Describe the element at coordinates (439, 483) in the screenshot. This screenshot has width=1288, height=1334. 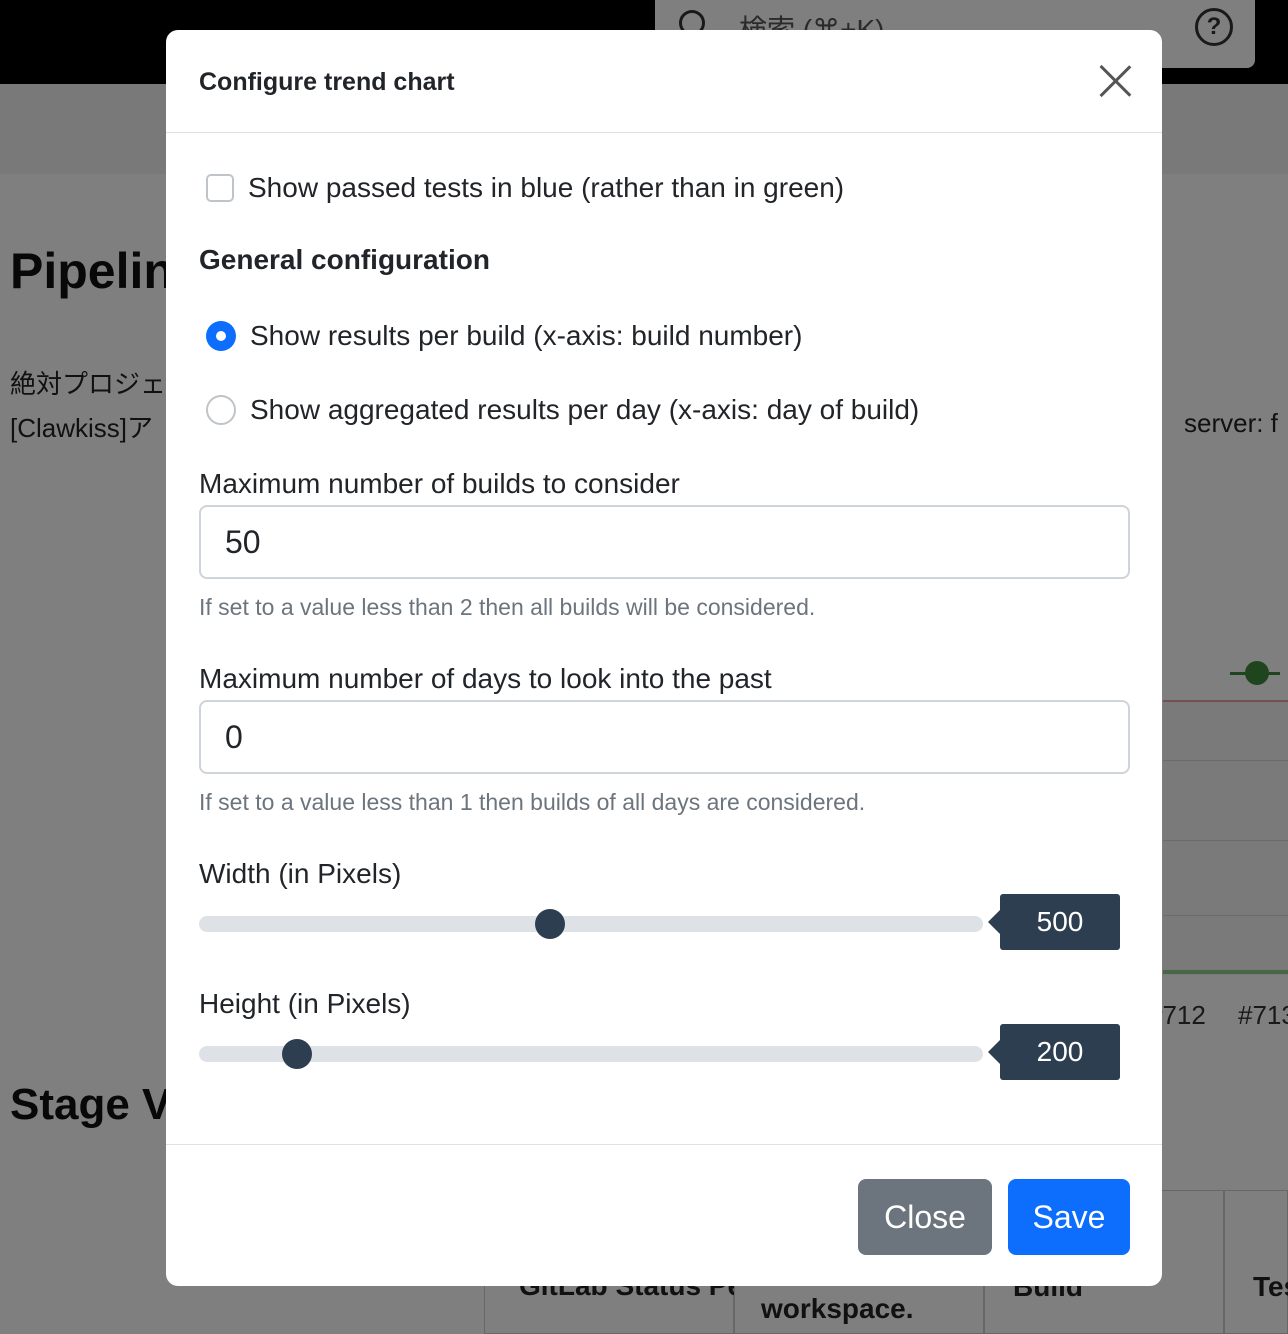
I see `max-builds-label: Maximum number of builds to consider` at that location.